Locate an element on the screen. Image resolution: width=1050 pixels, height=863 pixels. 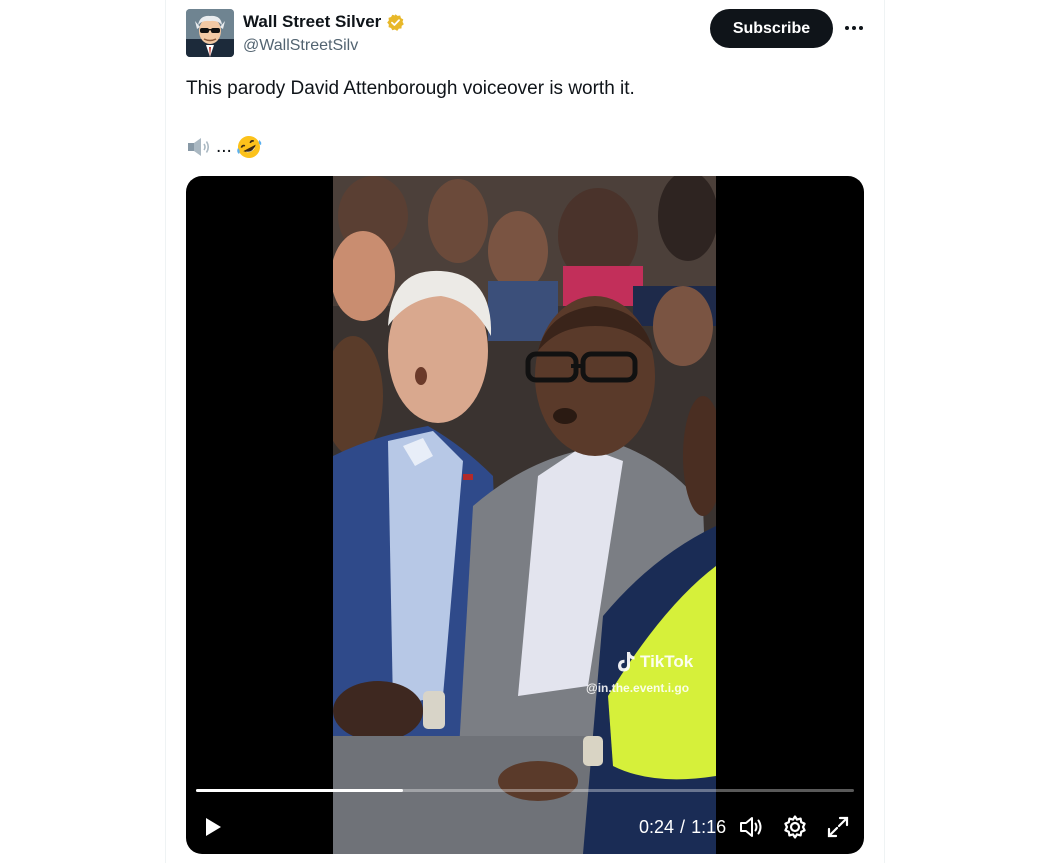
tiktok-username: @in.the.event.i.go is located at coordinates (638, 688).